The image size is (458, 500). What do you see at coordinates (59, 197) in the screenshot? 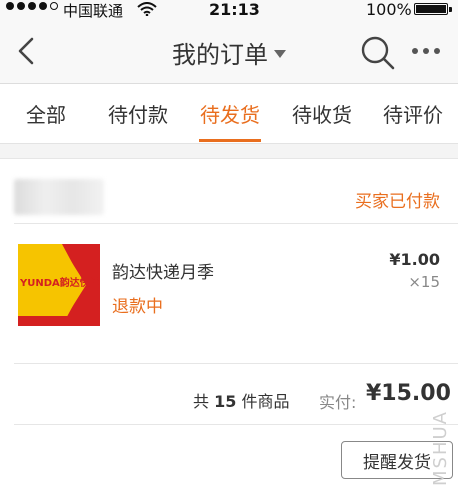
I see `seller-name-blurred` at bounding box center [59, 197].